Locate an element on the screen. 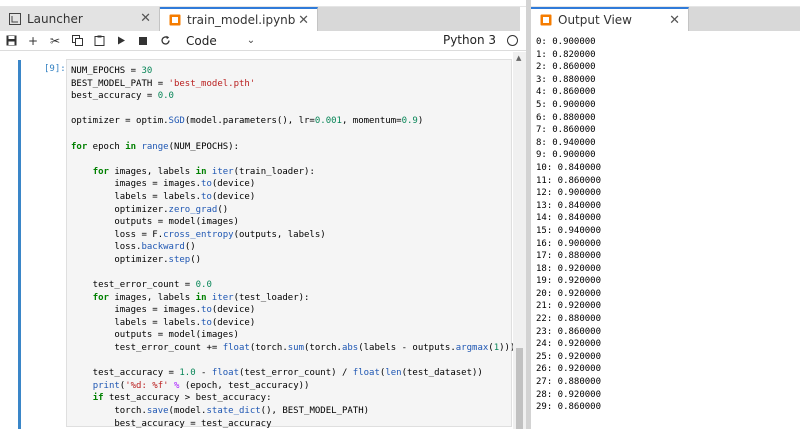 Image resolution: width=800 pixels, height=429 pixels. output-line: 22: 0.880000 is located at coordinates (569, 319).